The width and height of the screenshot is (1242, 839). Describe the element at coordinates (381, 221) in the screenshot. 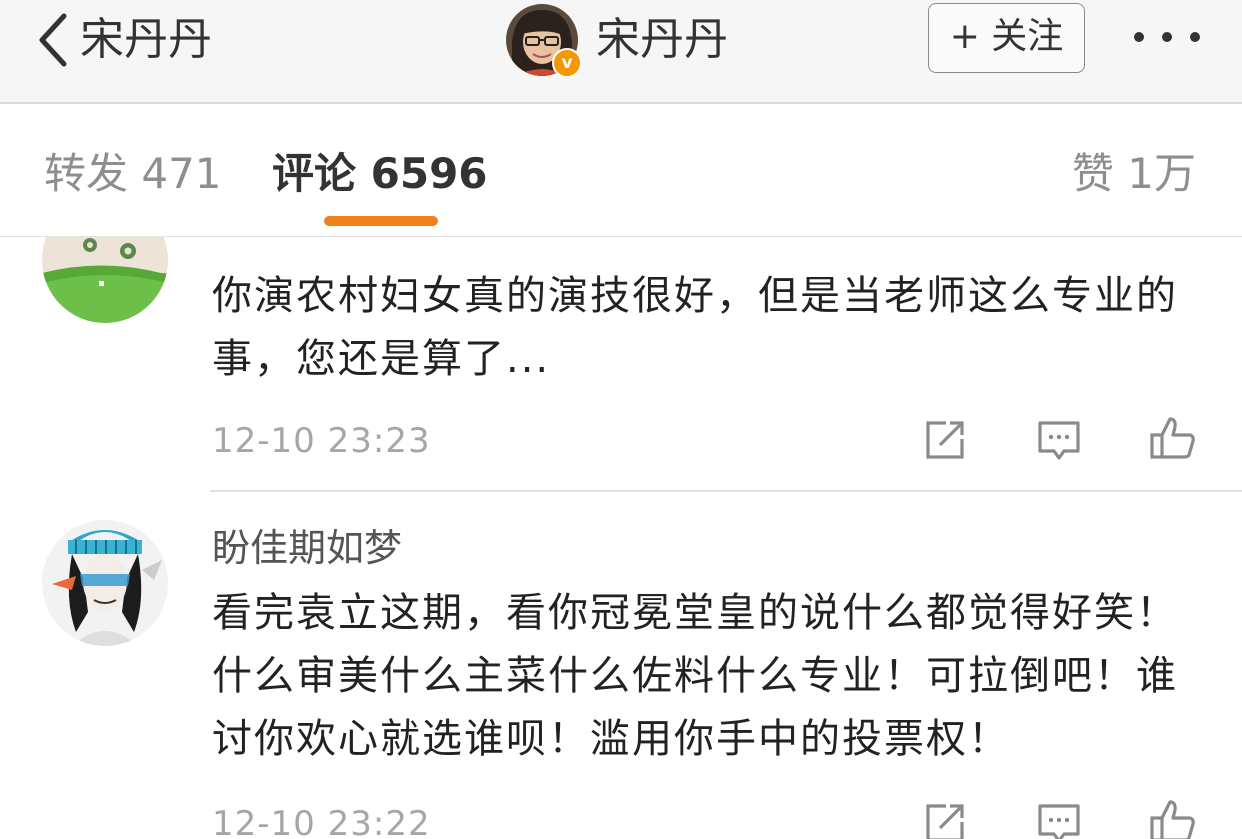

I see `active-tab-indicator` at that location.